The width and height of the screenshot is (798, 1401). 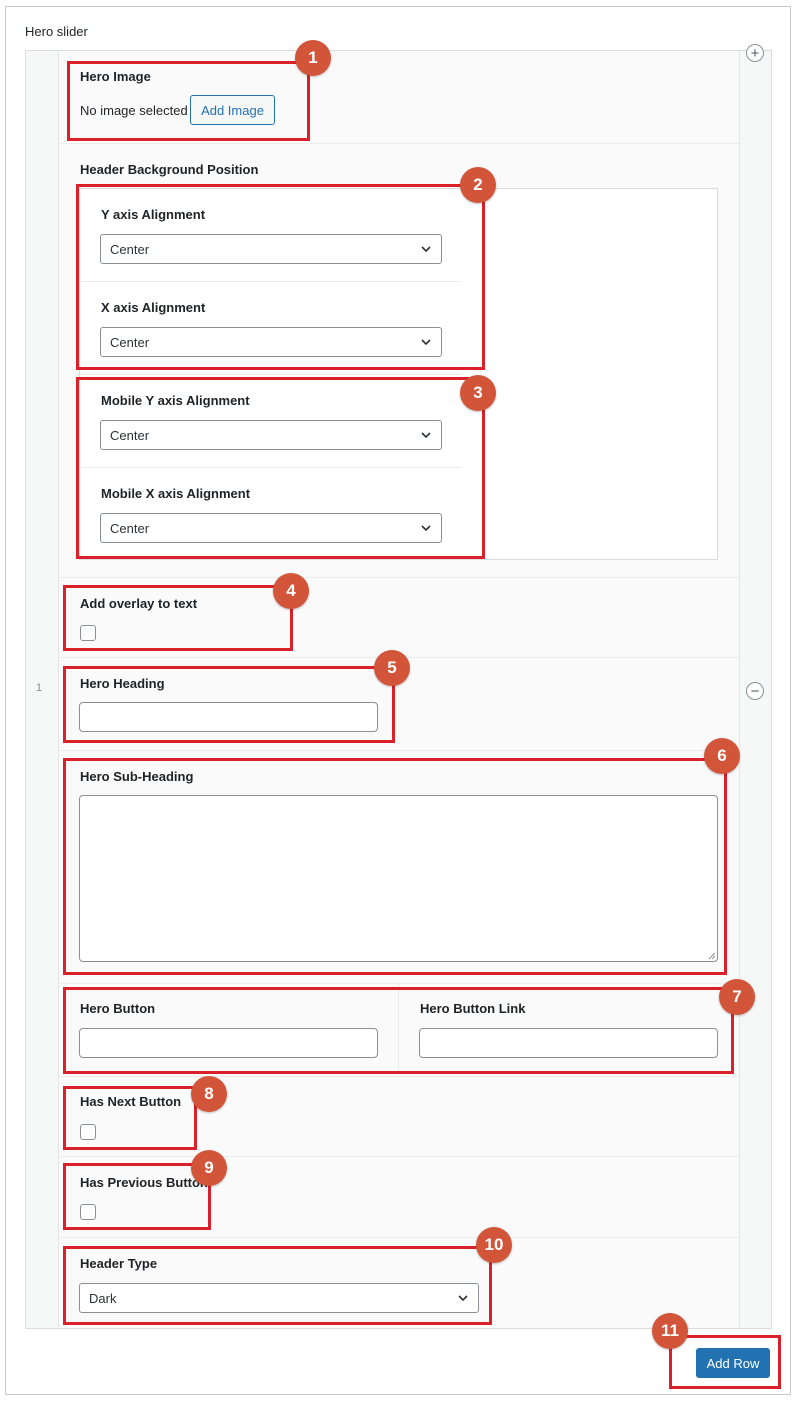 I want to click on step-badge: 4, so click(x=291, y=591).